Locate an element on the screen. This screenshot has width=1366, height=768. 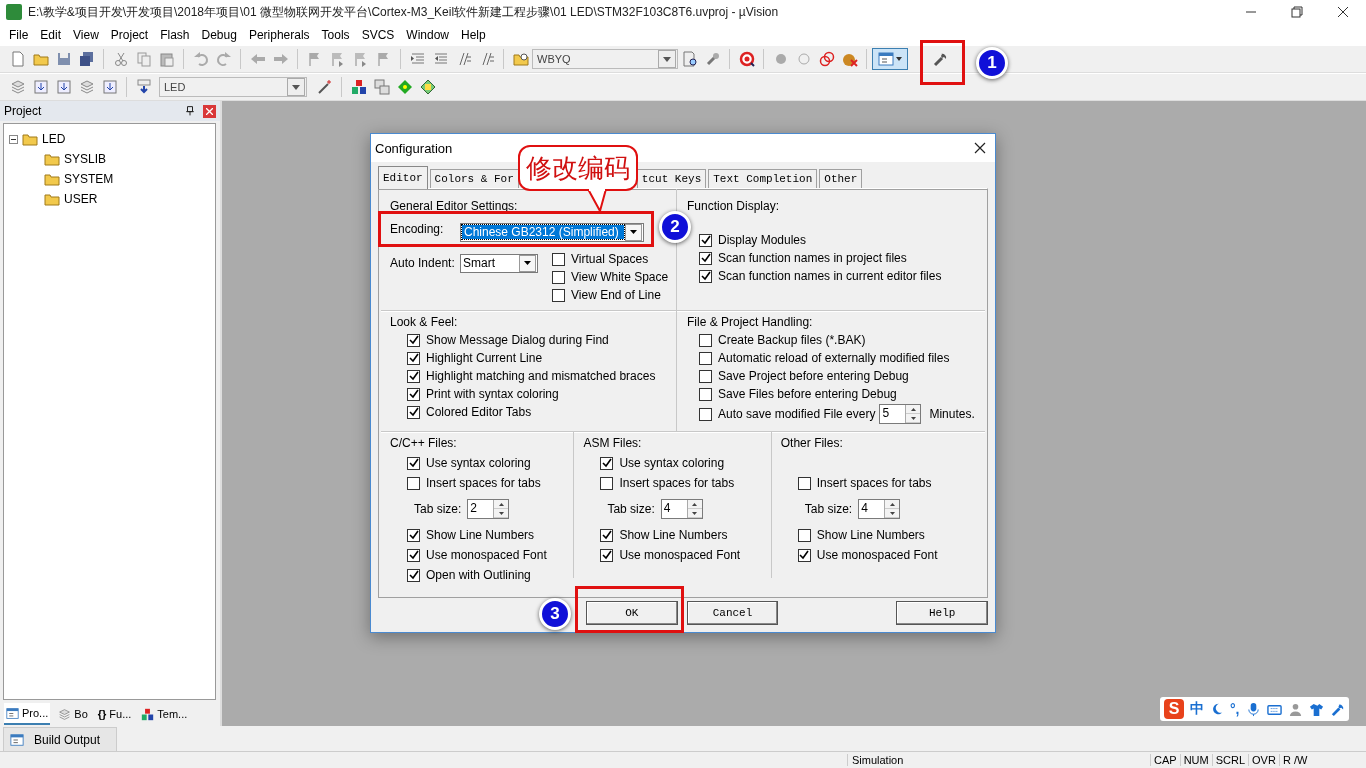
ime-mode: 中 is located at coordinates (1197, 709).